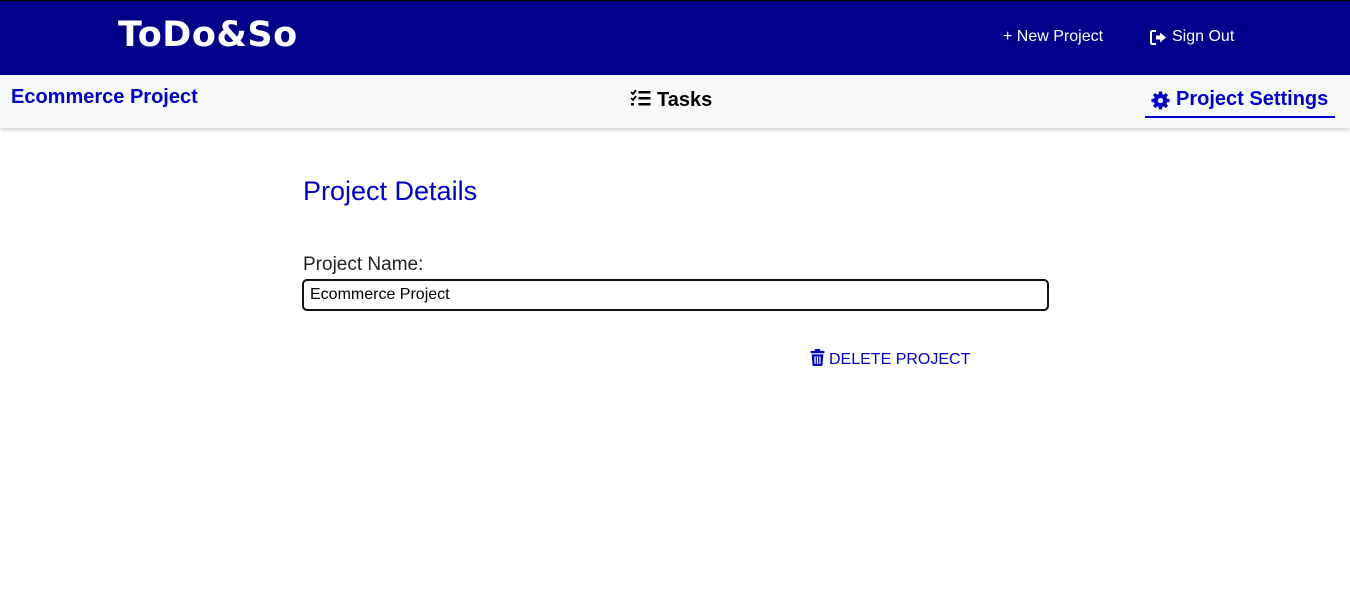  What do you see at coordinates (675, 295) in the screenshot?
I see `project-name-input` at bounding box center [675, 295].